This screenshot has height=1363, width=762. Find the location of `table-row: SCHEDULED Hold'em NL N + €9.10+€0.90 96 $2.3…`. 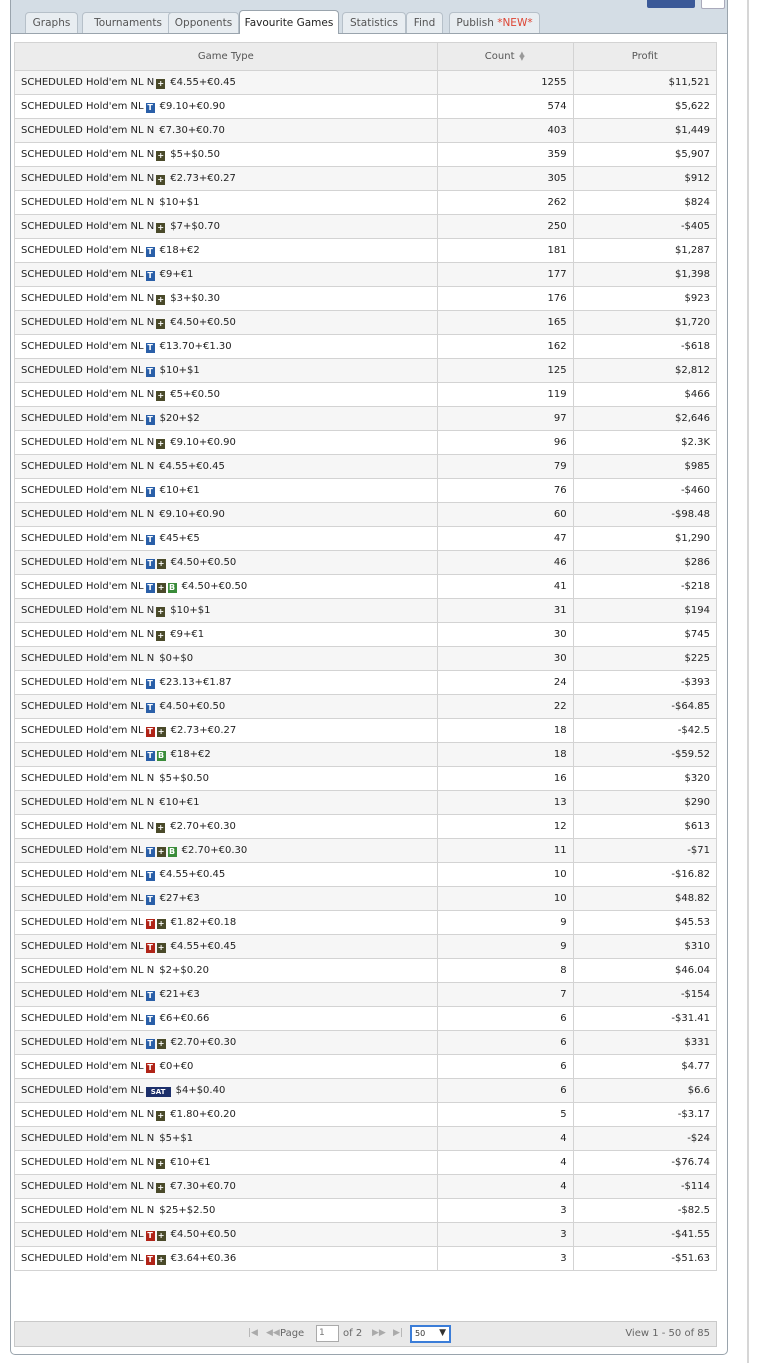

table-row: SCHEDULED Hold'em NL N + €9.10+€0.90 96 $2.3… is located at coordinates (366, 442).